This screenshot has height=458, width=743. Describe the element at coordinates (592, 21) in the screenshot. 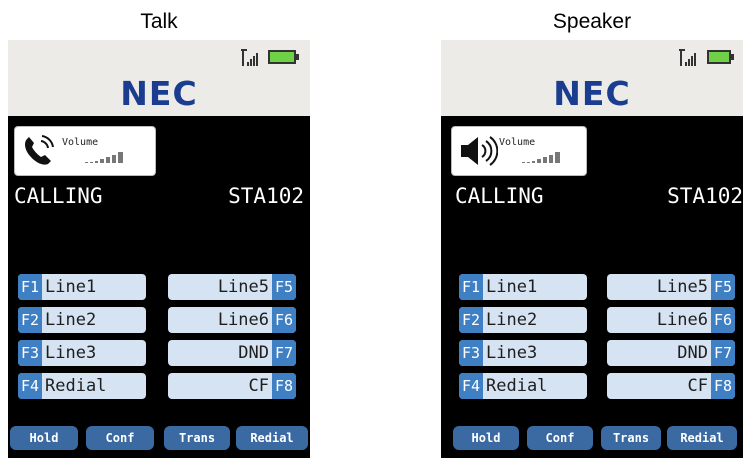

I see `panel-title: Speaker` at that location.